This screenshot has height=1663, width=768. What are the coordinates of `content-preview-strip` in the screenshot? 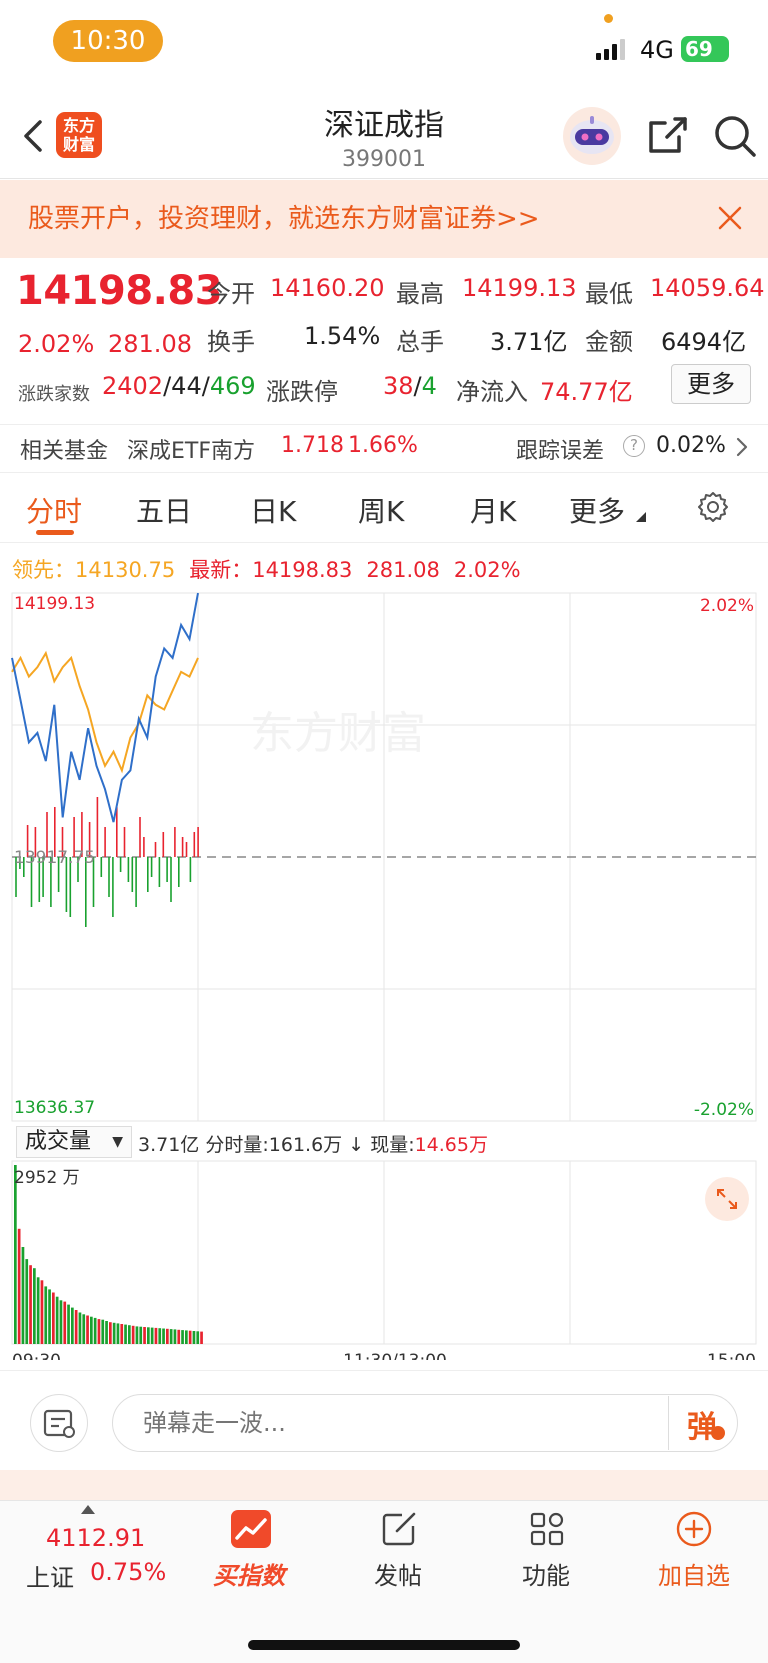 It's located at (384, 1485).